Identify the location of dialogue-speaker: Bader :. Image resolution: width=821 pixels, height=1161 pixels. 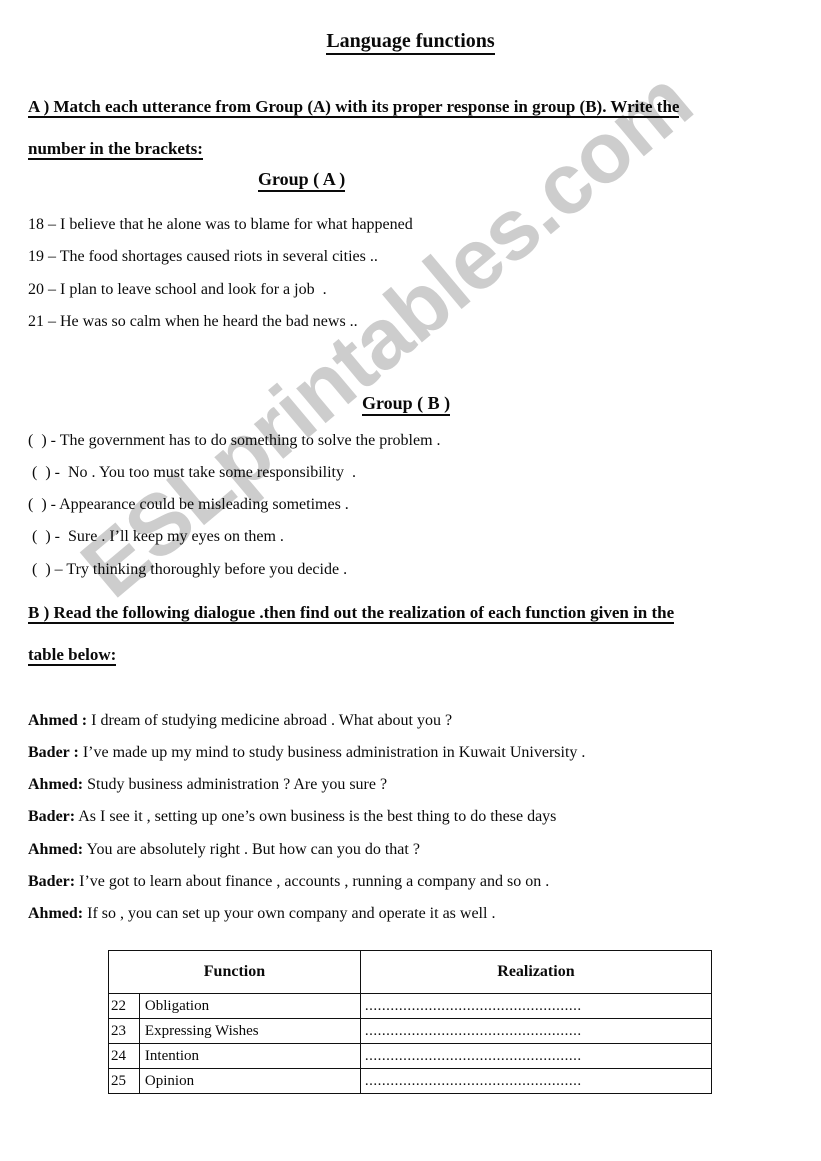
(53, 752).